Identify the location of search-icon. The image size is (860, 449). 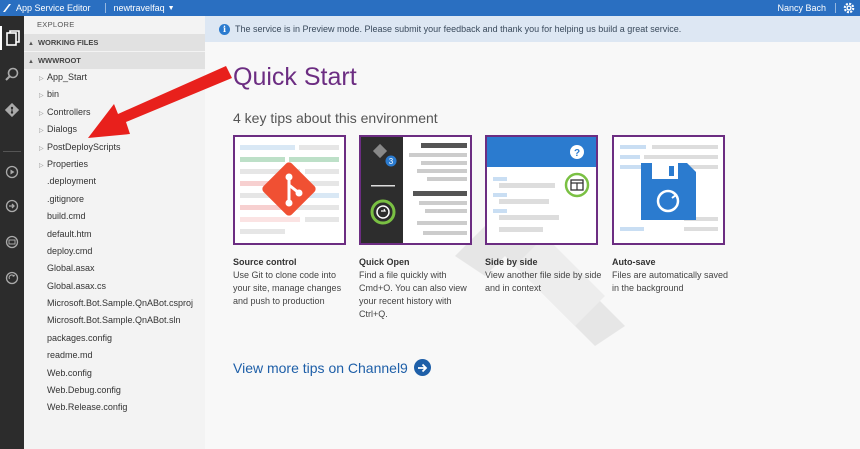
(12, 74).